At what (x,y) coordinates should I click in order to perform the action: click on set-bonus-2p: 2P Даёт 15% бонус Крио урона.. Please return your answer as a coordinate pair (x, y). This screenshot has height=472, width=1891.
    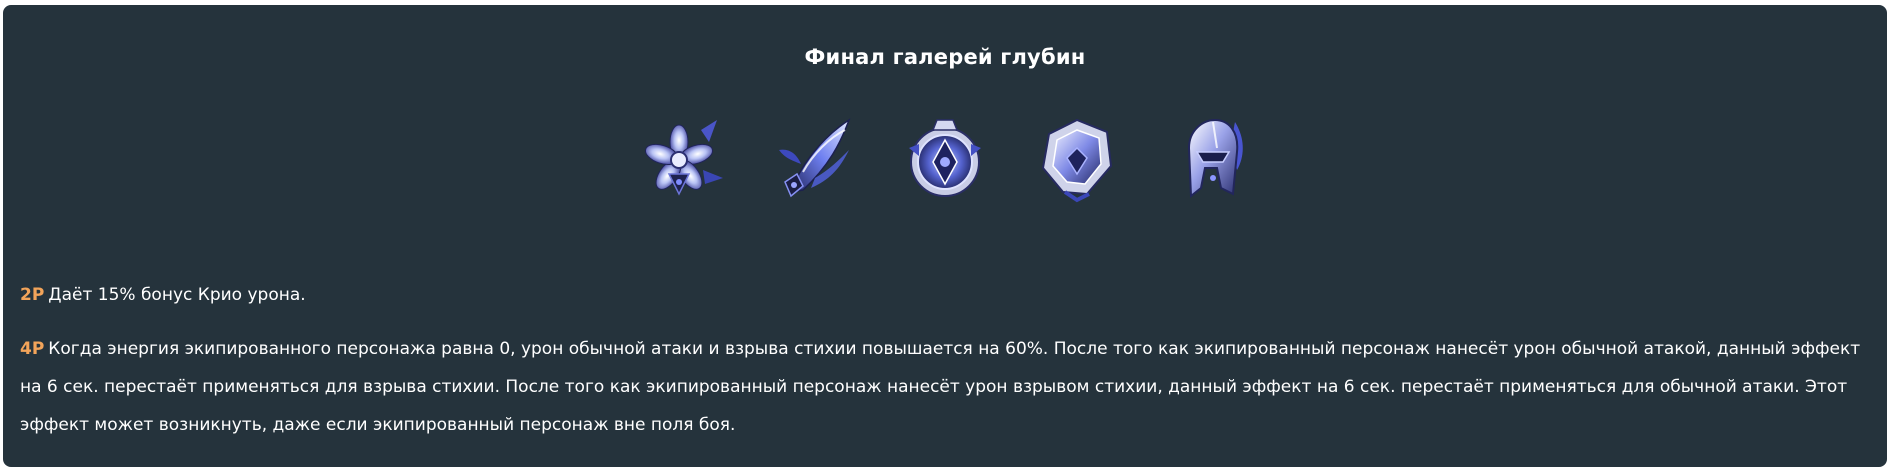
    Looking at the image, I should click on (941, 295).